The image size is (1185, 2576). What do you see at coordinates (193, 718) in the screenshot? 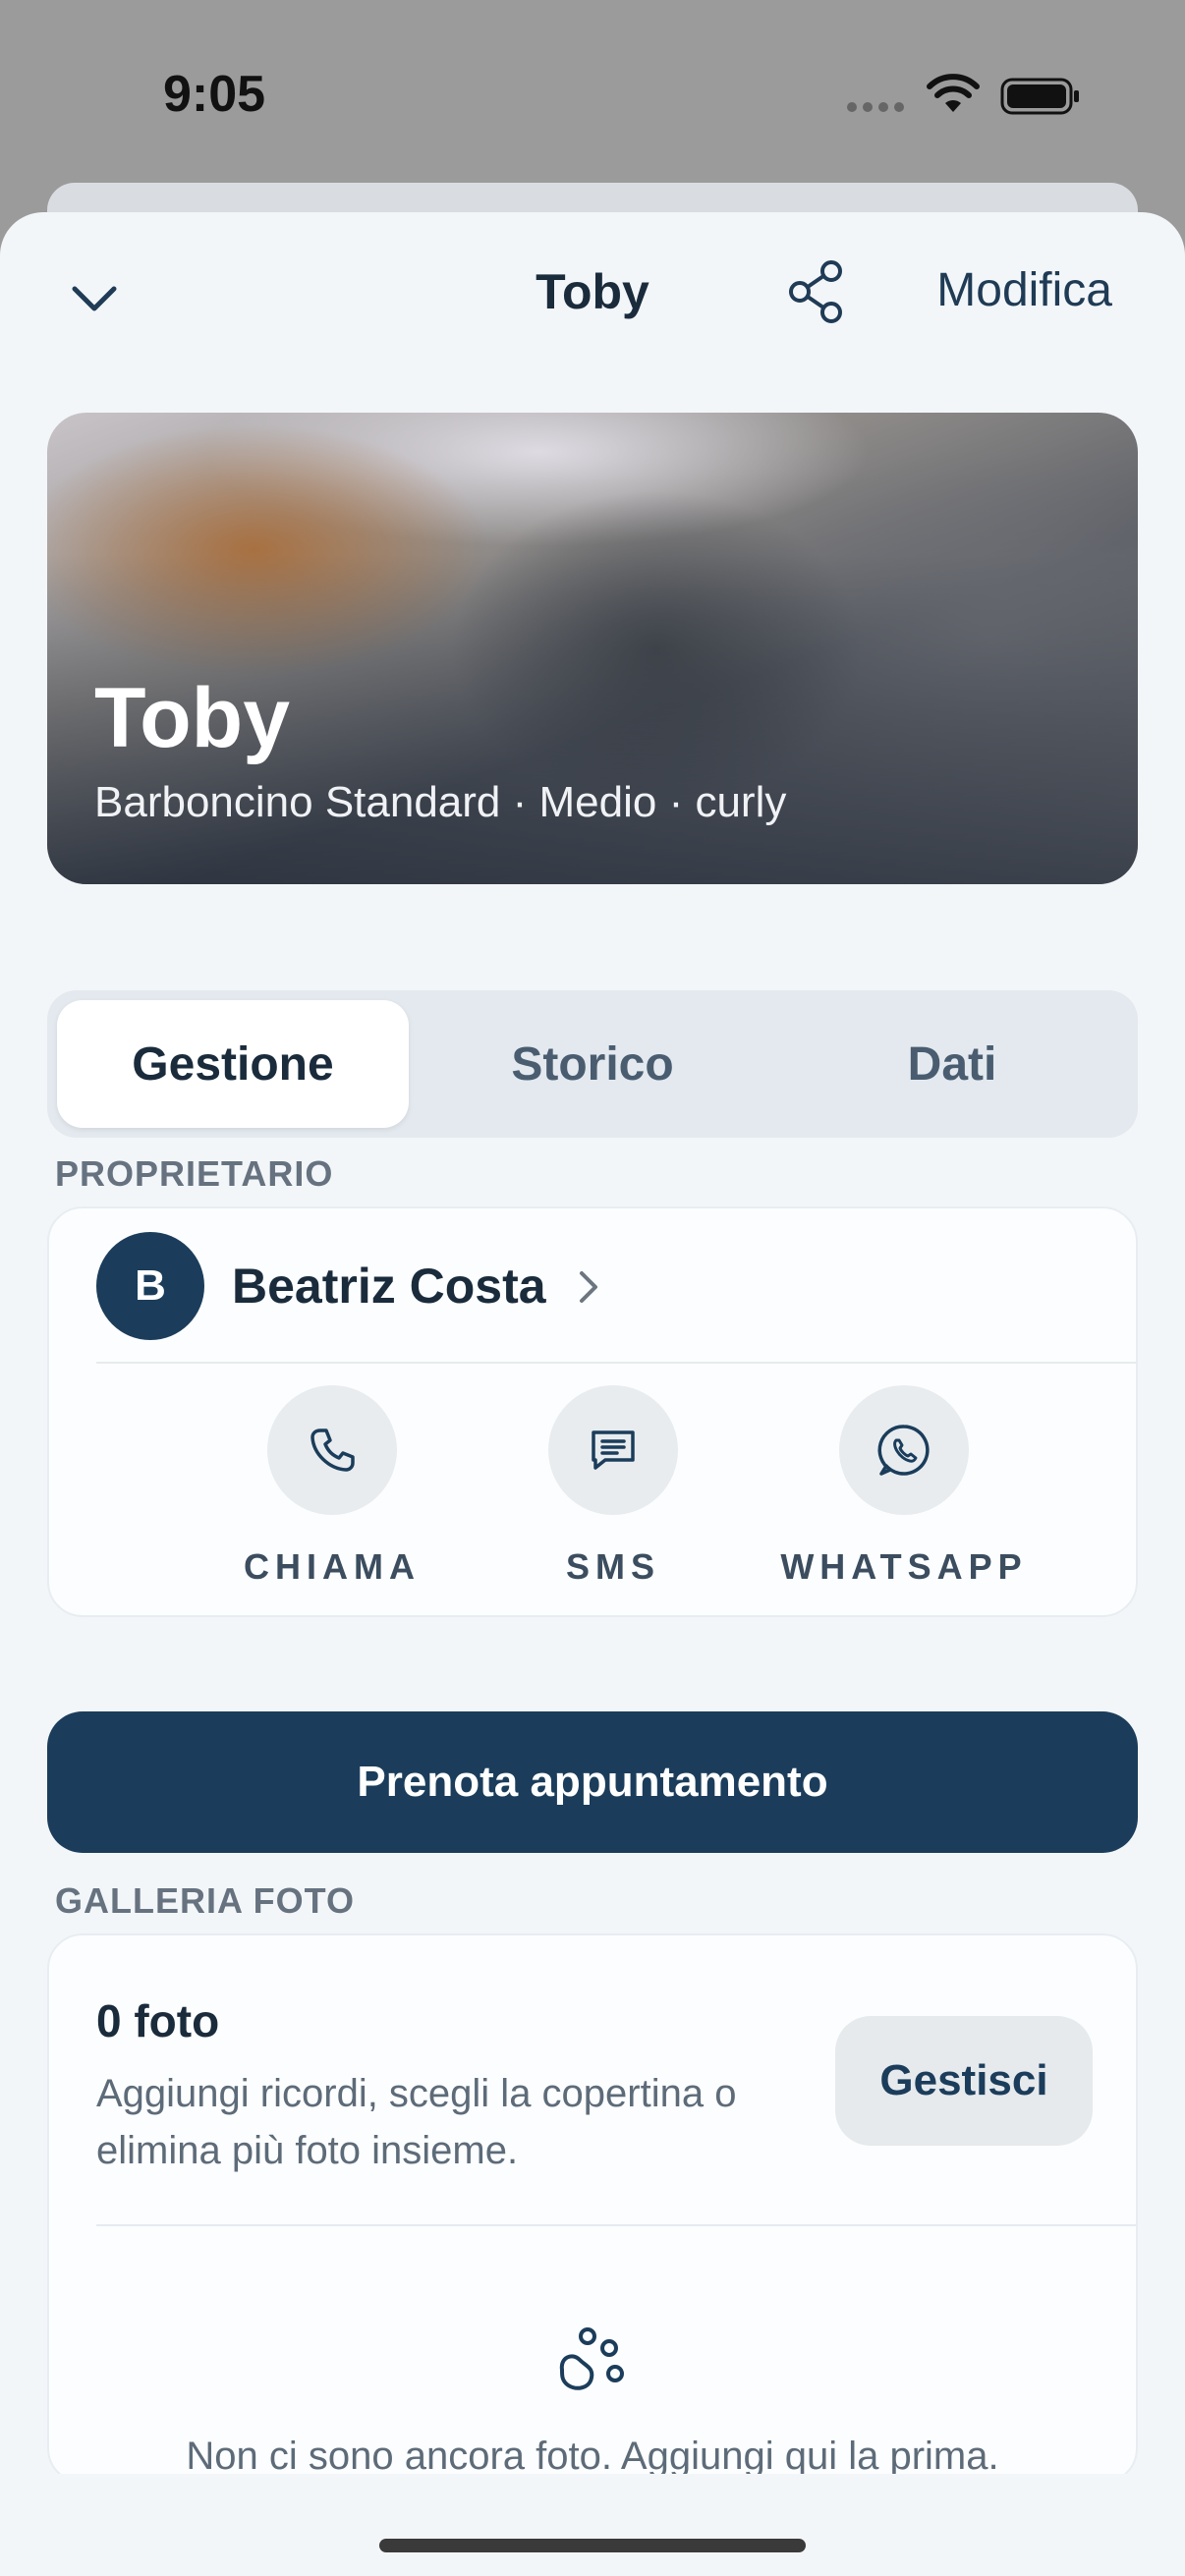
I see `pet-name: Toby` at bounding box center [193, 718].